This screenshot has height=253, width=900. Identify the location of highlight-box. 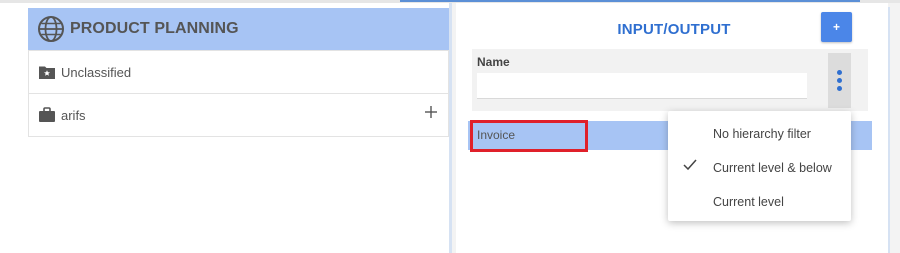
(529, 136).